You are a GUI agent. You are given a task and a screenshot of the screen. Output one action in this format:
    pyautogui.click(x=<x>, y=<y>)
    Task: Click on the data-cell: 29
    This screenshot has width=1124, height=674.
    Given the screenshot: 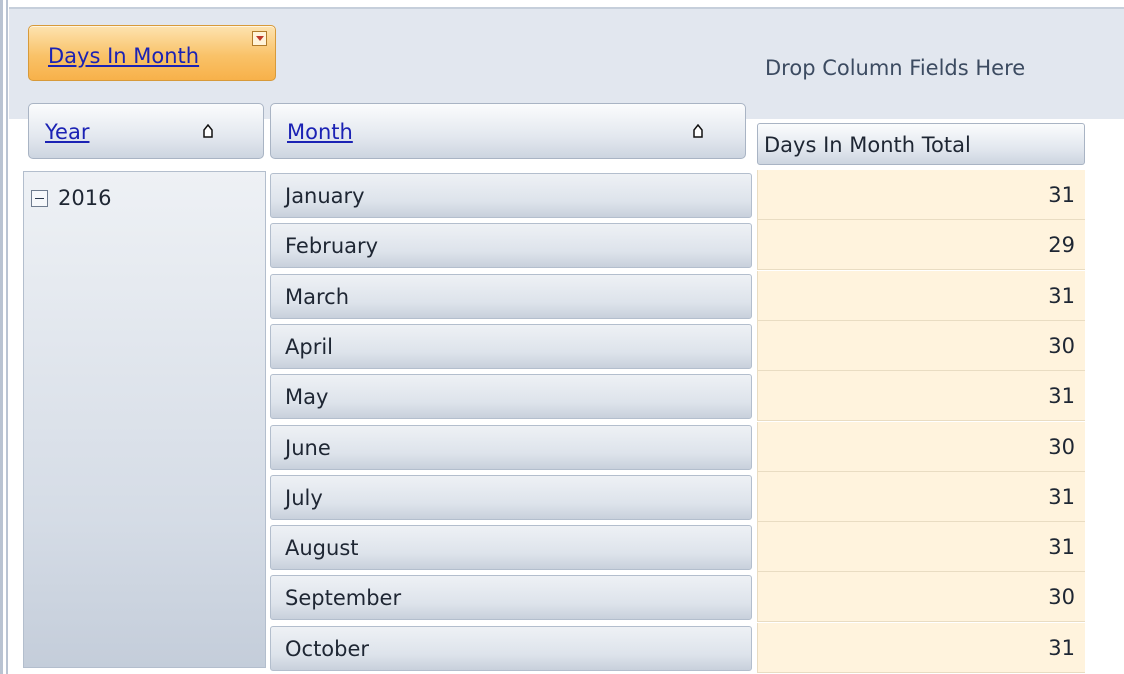 What is the action you would take?
    pyautogui.click(x=921, y=245)
    